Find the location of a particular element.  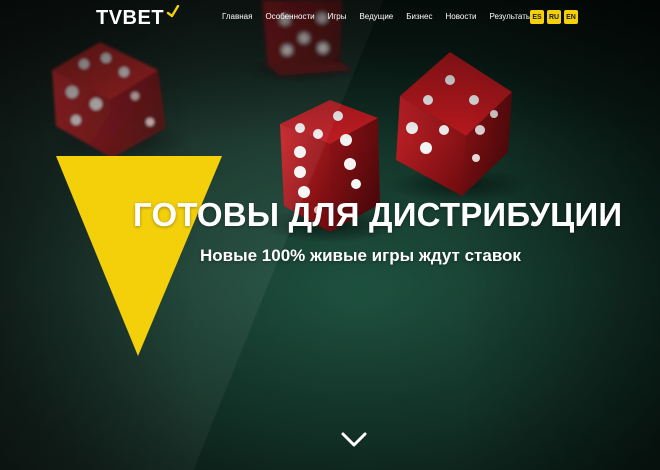

language-en-button: EN is located at coordinates (571, 17).